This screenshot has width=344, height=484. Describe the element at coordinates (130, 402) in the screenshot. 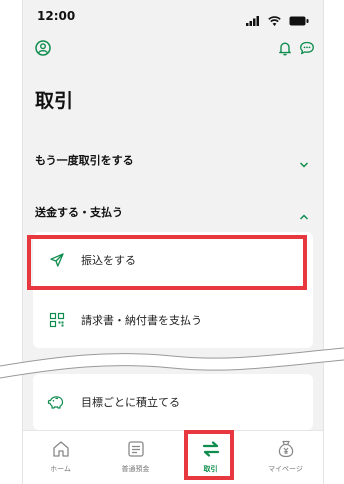

I see `menu-item-label: 目標ごとに積立てる` at that location.